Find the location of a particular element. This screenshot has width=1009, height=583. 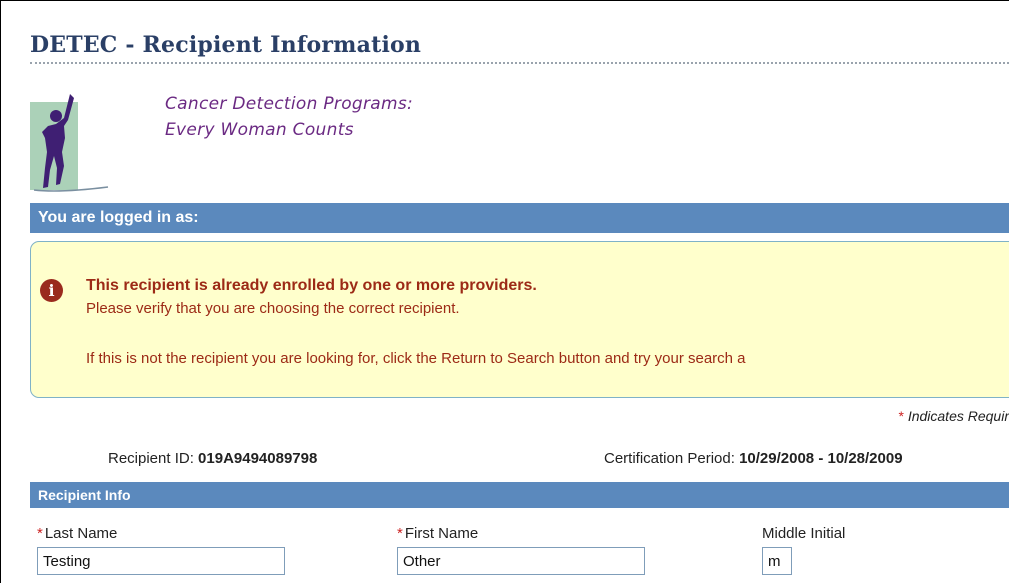

info-icon: i is located at coordinates (51, 290).